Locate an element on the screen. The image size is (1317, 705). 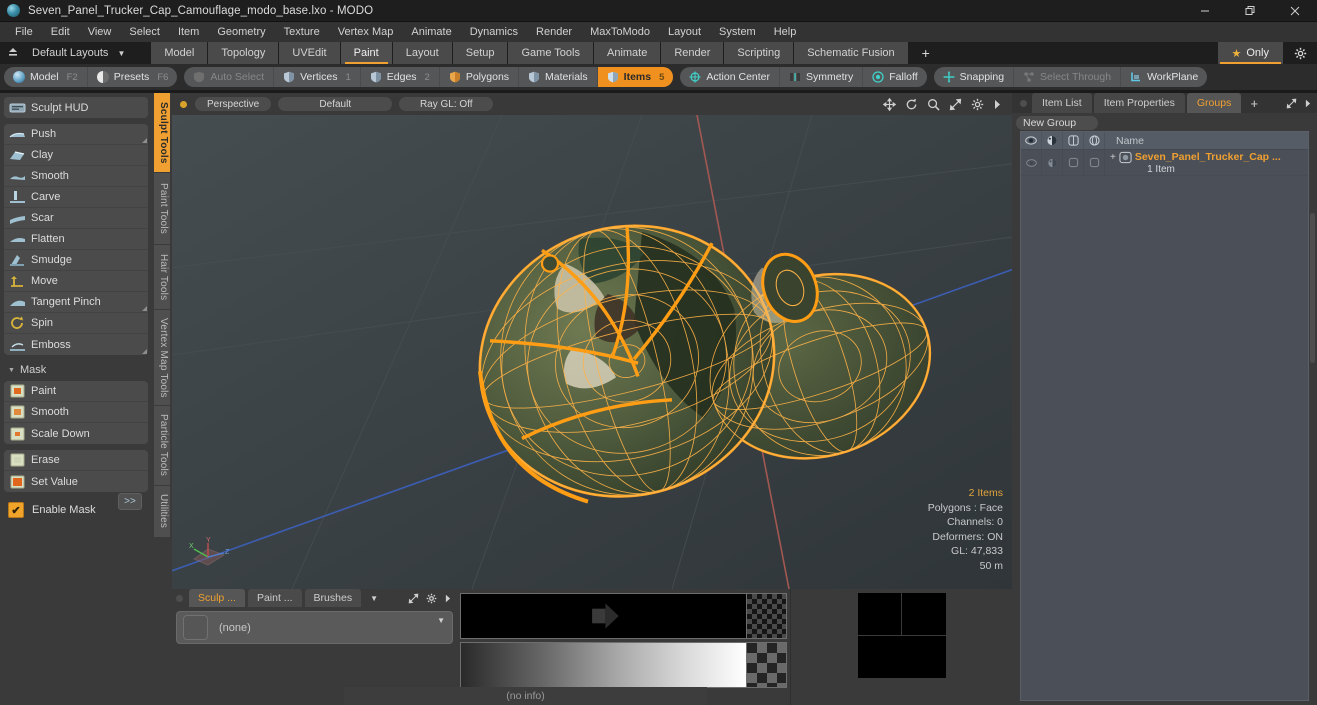
vtab-vertex-map-tools: Vertex Map Tools is located at coordinates (162, 358).